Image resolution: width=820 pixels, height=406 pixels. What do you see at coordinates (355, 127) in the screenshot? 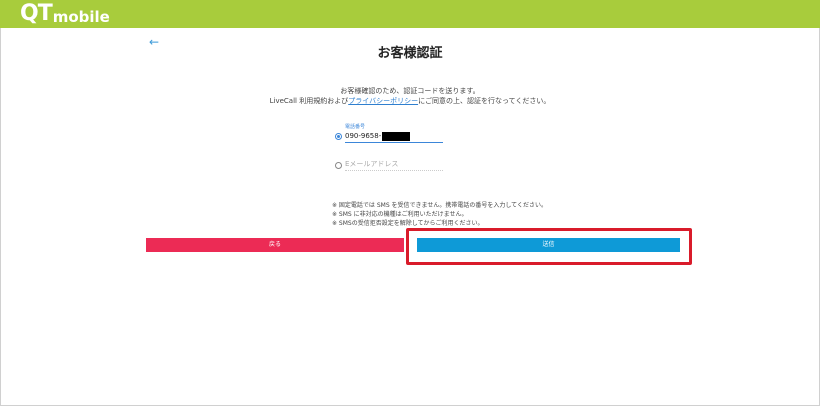
I see `phone-field-label: 電話番号` at bounding box center [355, 127].